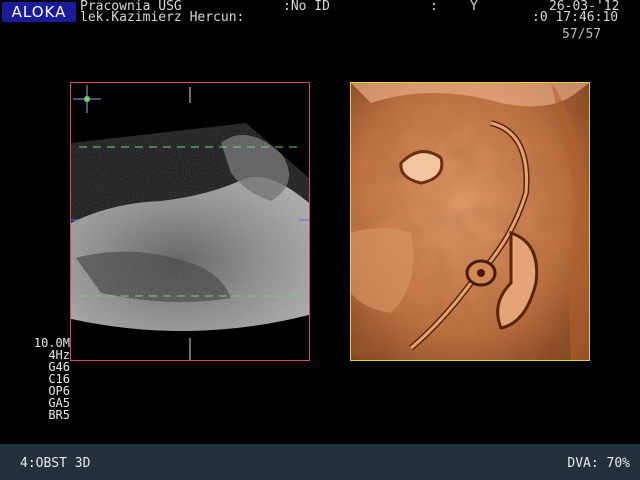 Image resolution: width=640 pixels, height=480 pixels. What do you see at coordinates (162, 17) in the screenshot?
I see `doctor-label: lek.Kazimierz Hercun:` at bounding box center [162, 17].